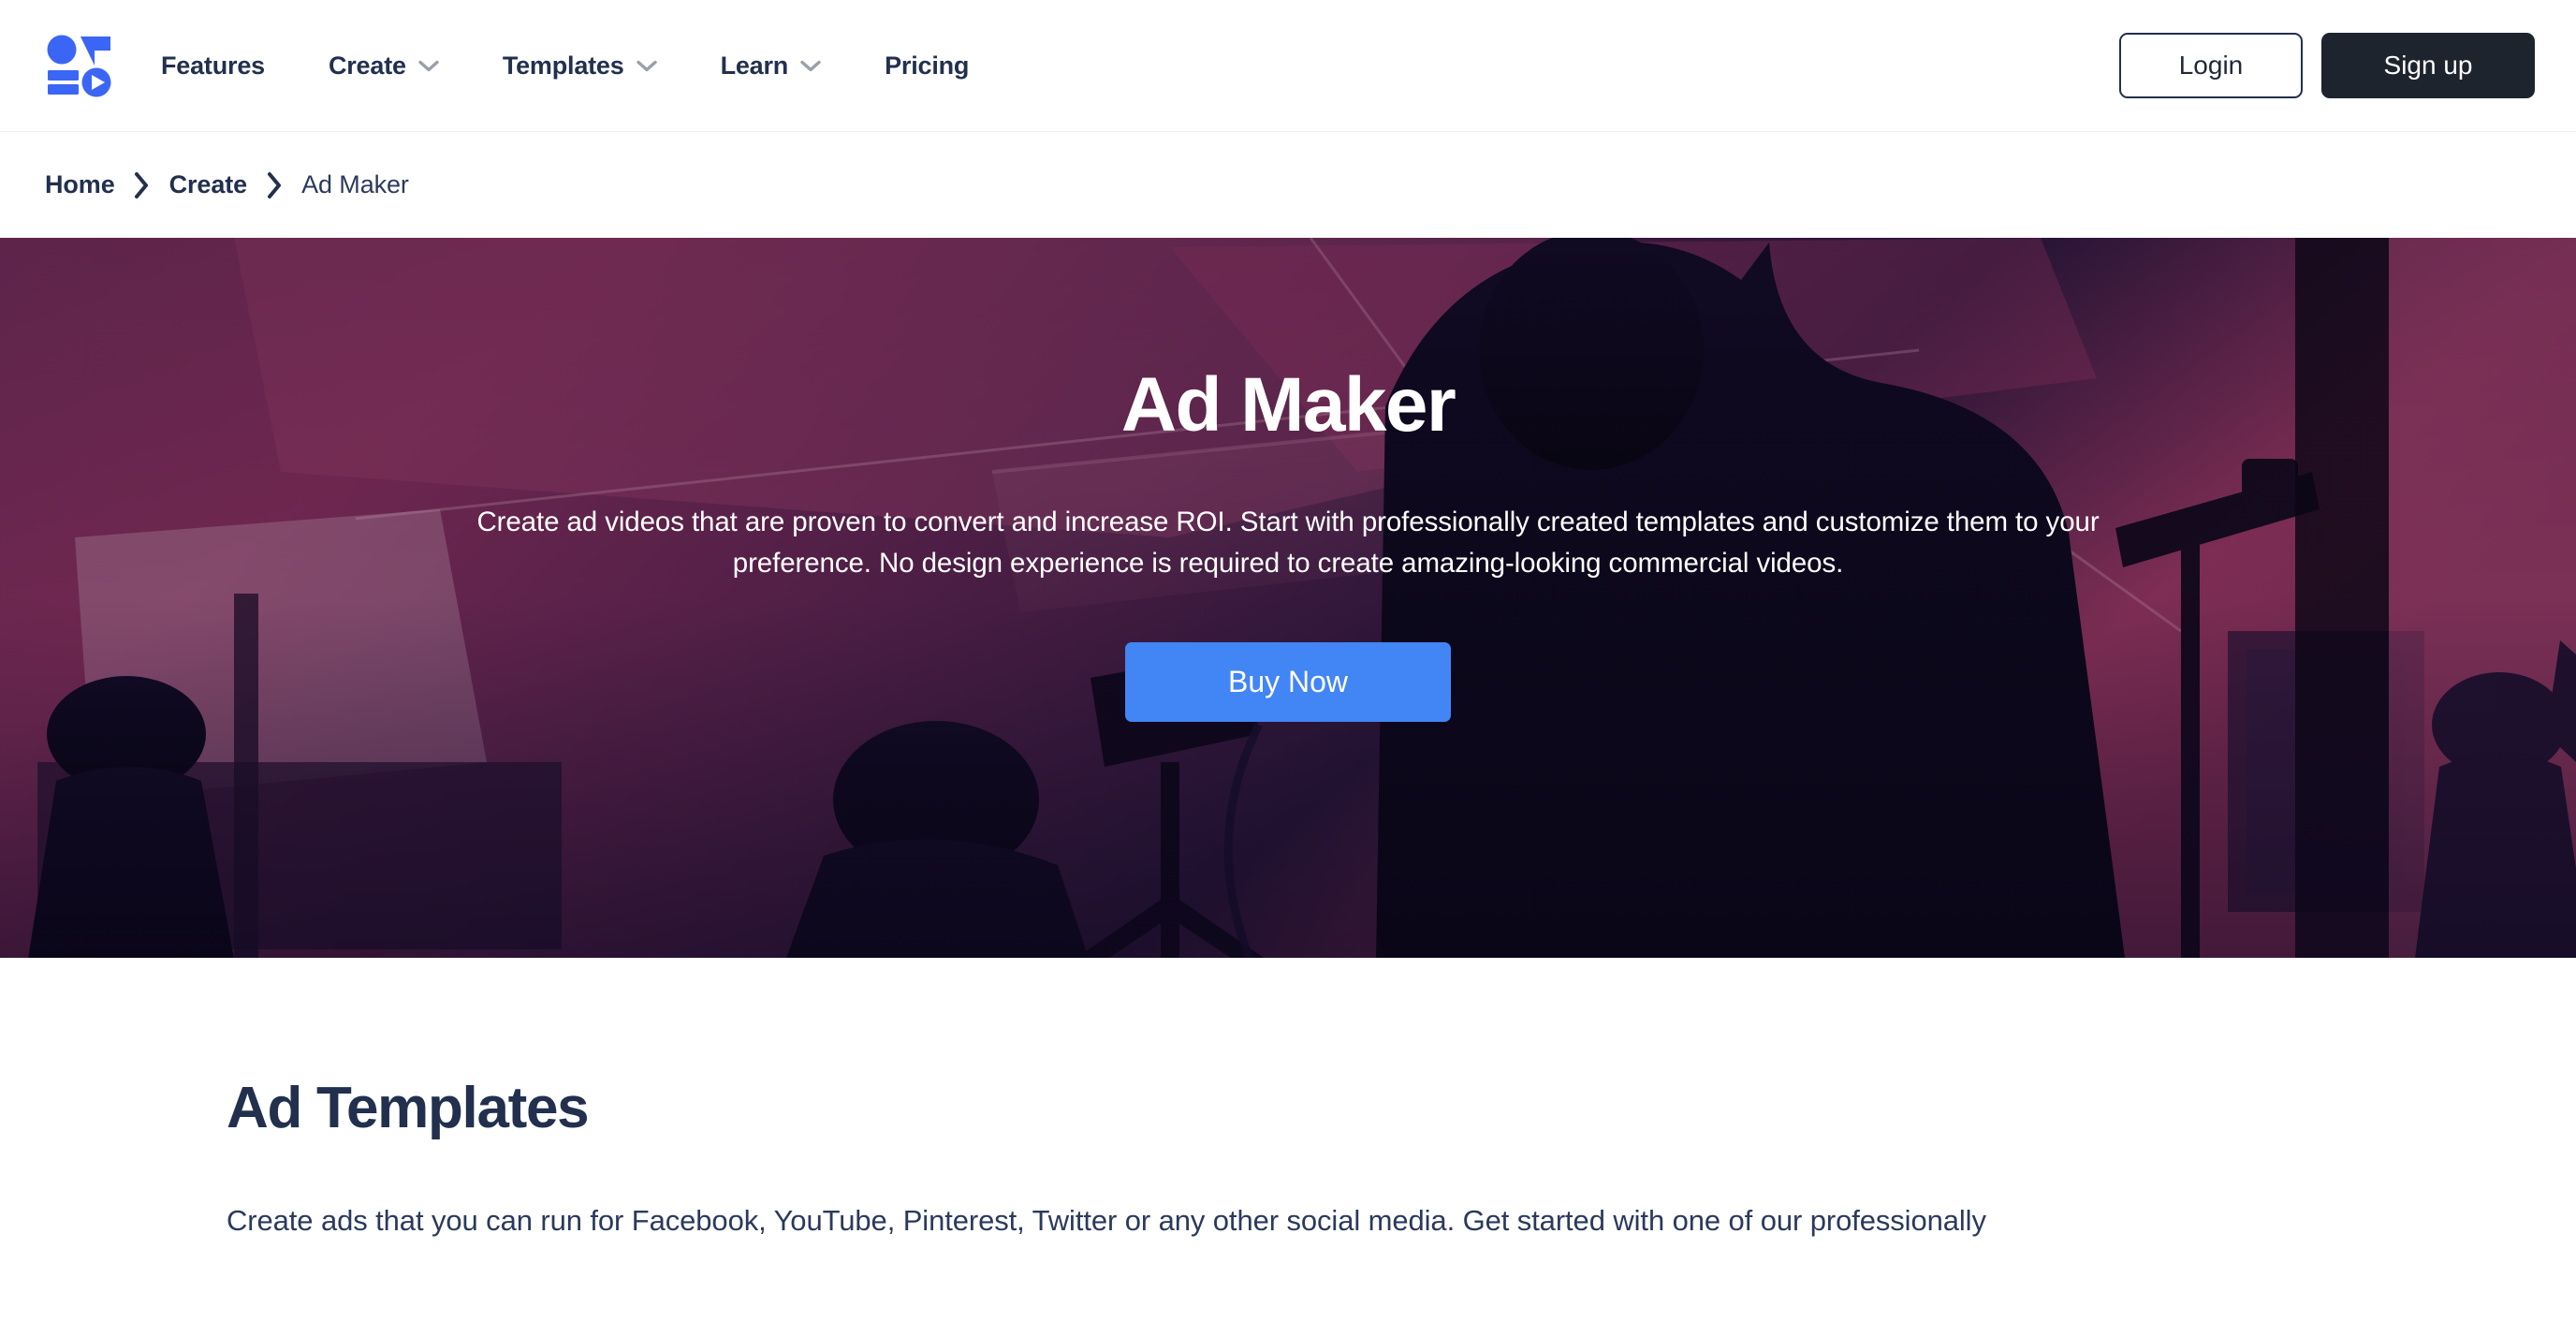  I want to click on breadcrumb: Home Create Ad Maker, so click(1288, 185).